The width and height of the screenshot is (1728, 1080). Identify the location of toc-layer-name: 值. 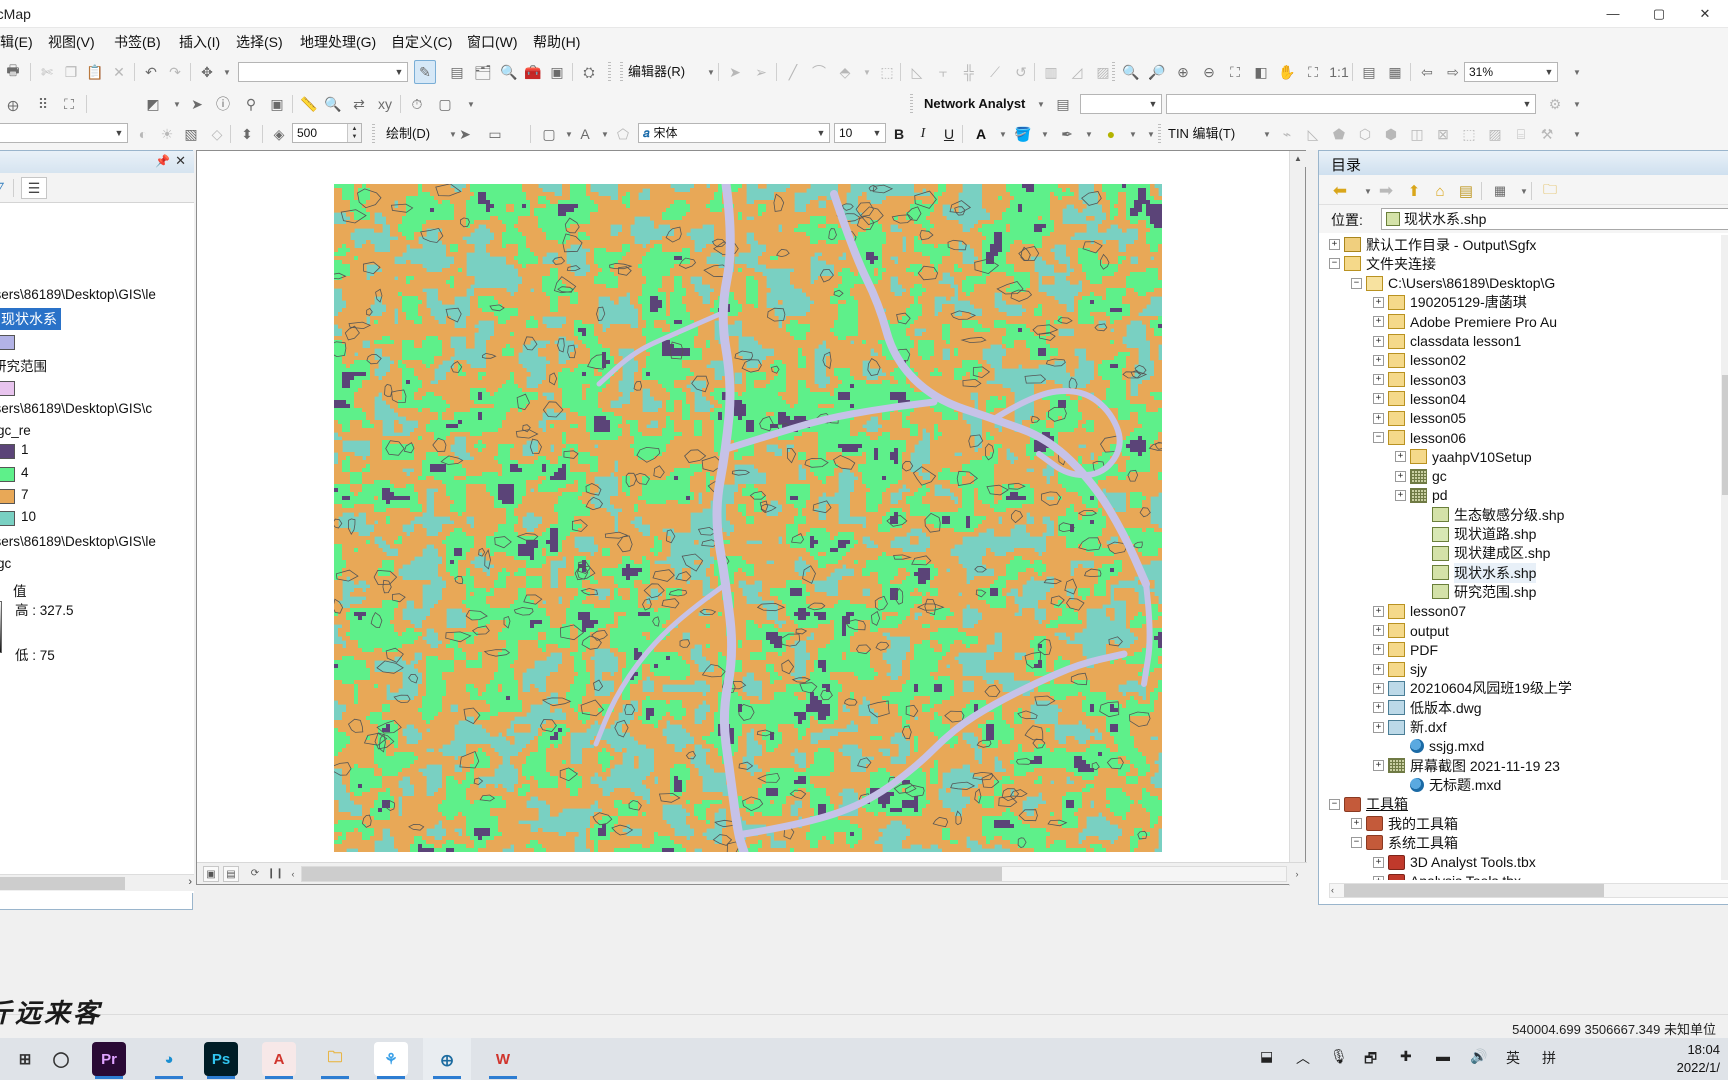
(20, 590).